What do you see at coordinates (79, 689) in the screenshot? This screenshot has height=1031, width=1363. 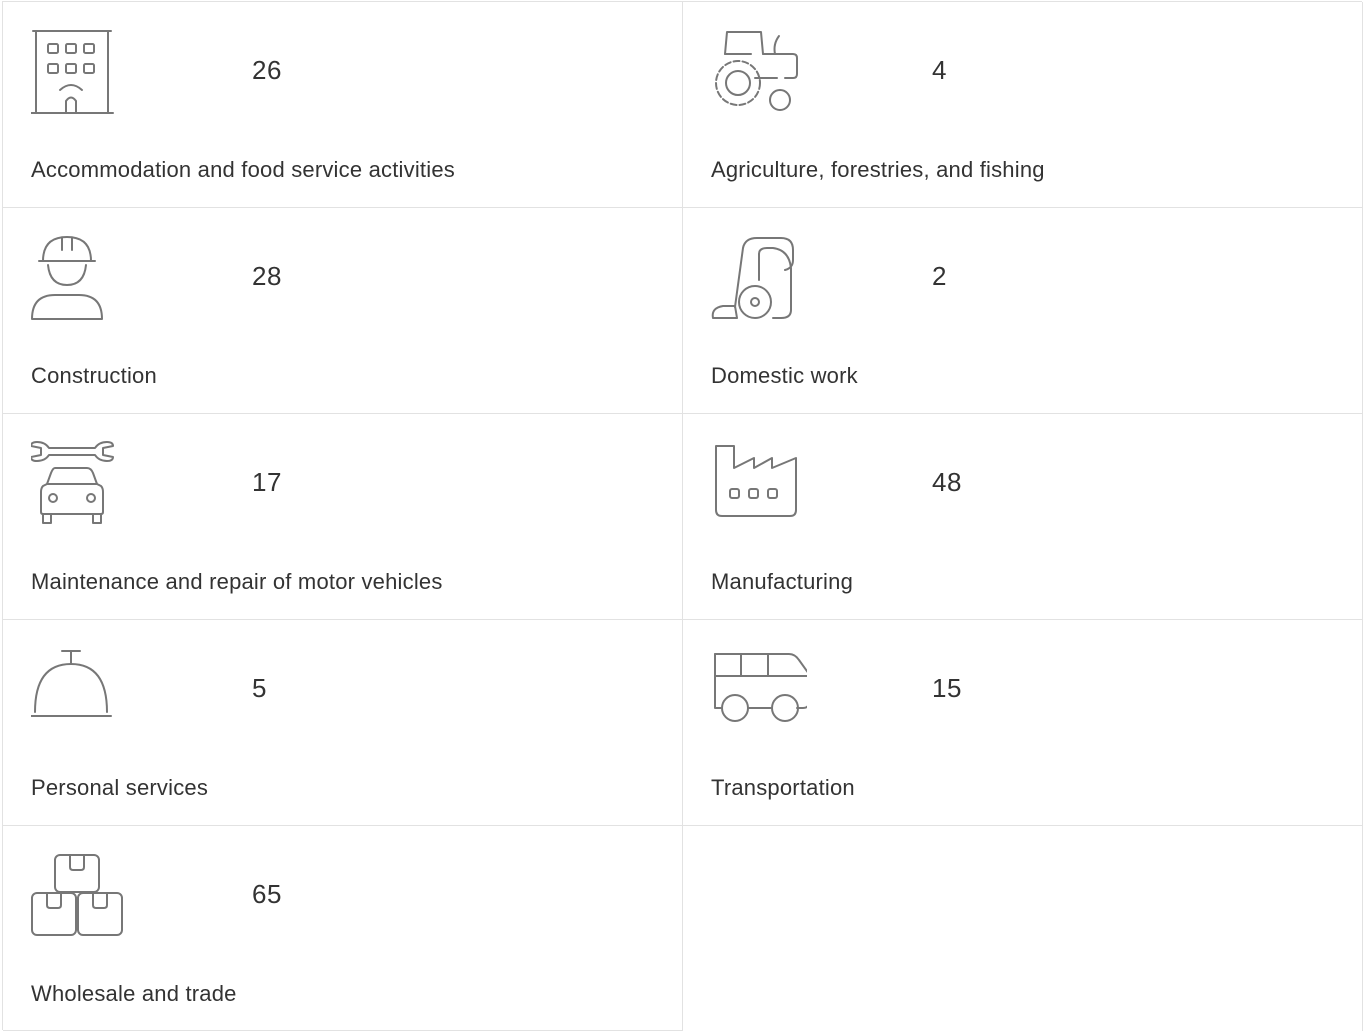 I see `service-bell-icon` at bounding box center [79, 689].